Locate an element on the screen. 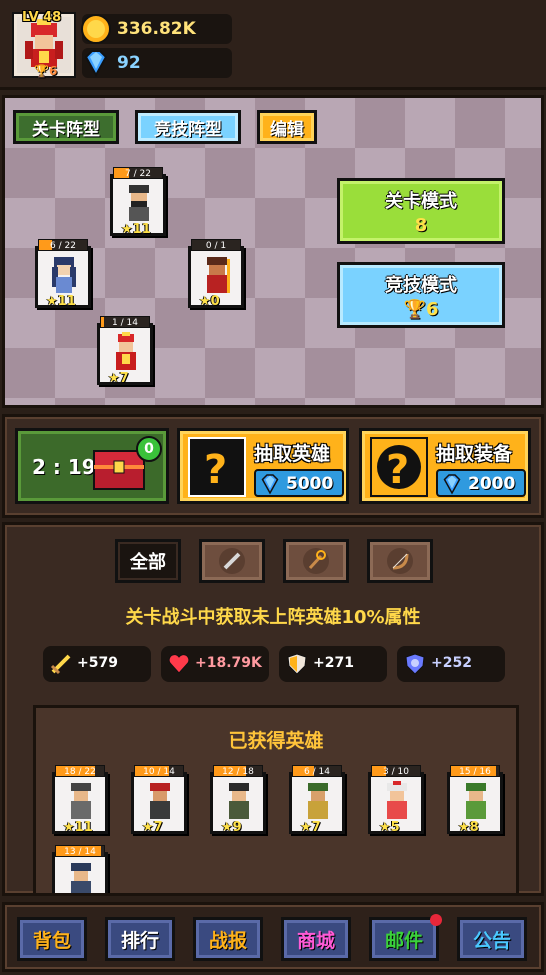  arena-mode-value-text: 6 is located at coordinates (432, 309).